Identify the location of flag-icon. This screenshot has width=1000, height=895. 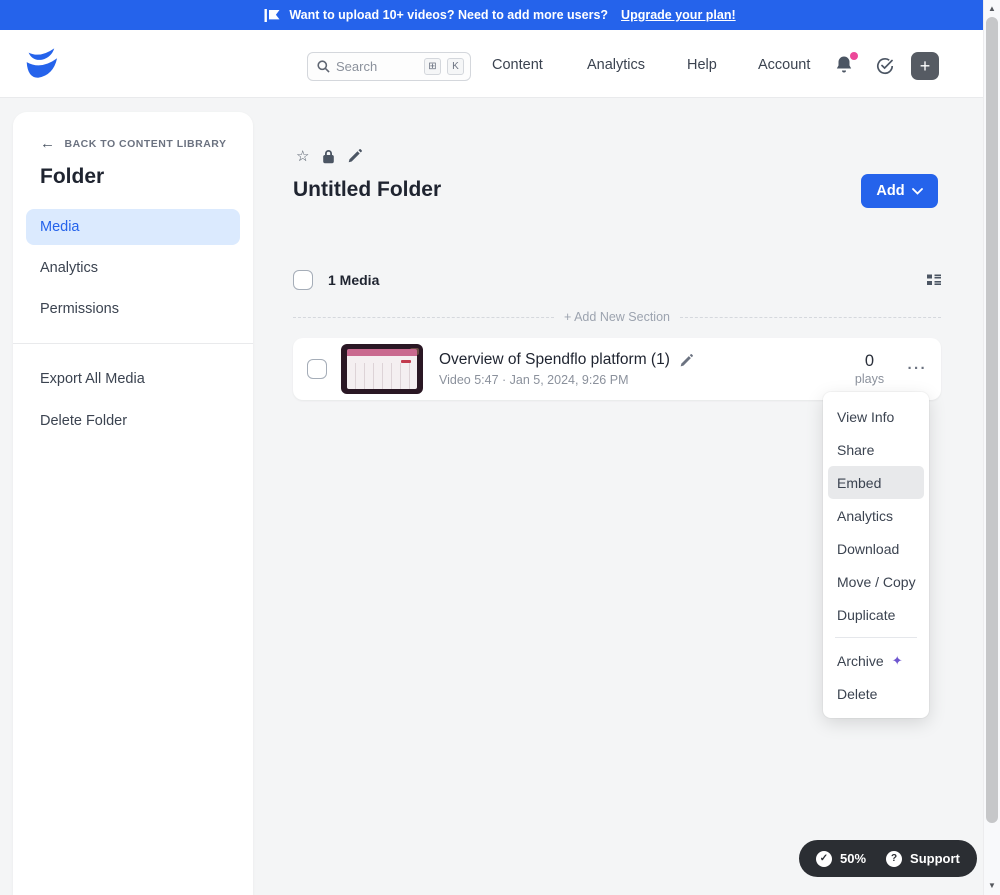
(272, 15).